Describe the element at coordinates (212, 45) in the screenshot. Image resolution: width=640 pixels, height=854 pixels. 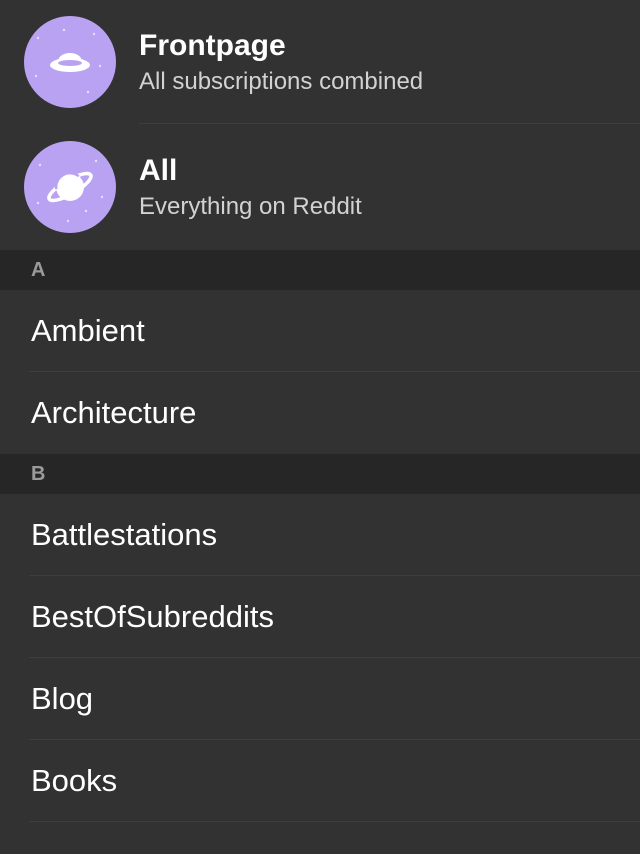
I see `feed-title: Frontpage` at that location.